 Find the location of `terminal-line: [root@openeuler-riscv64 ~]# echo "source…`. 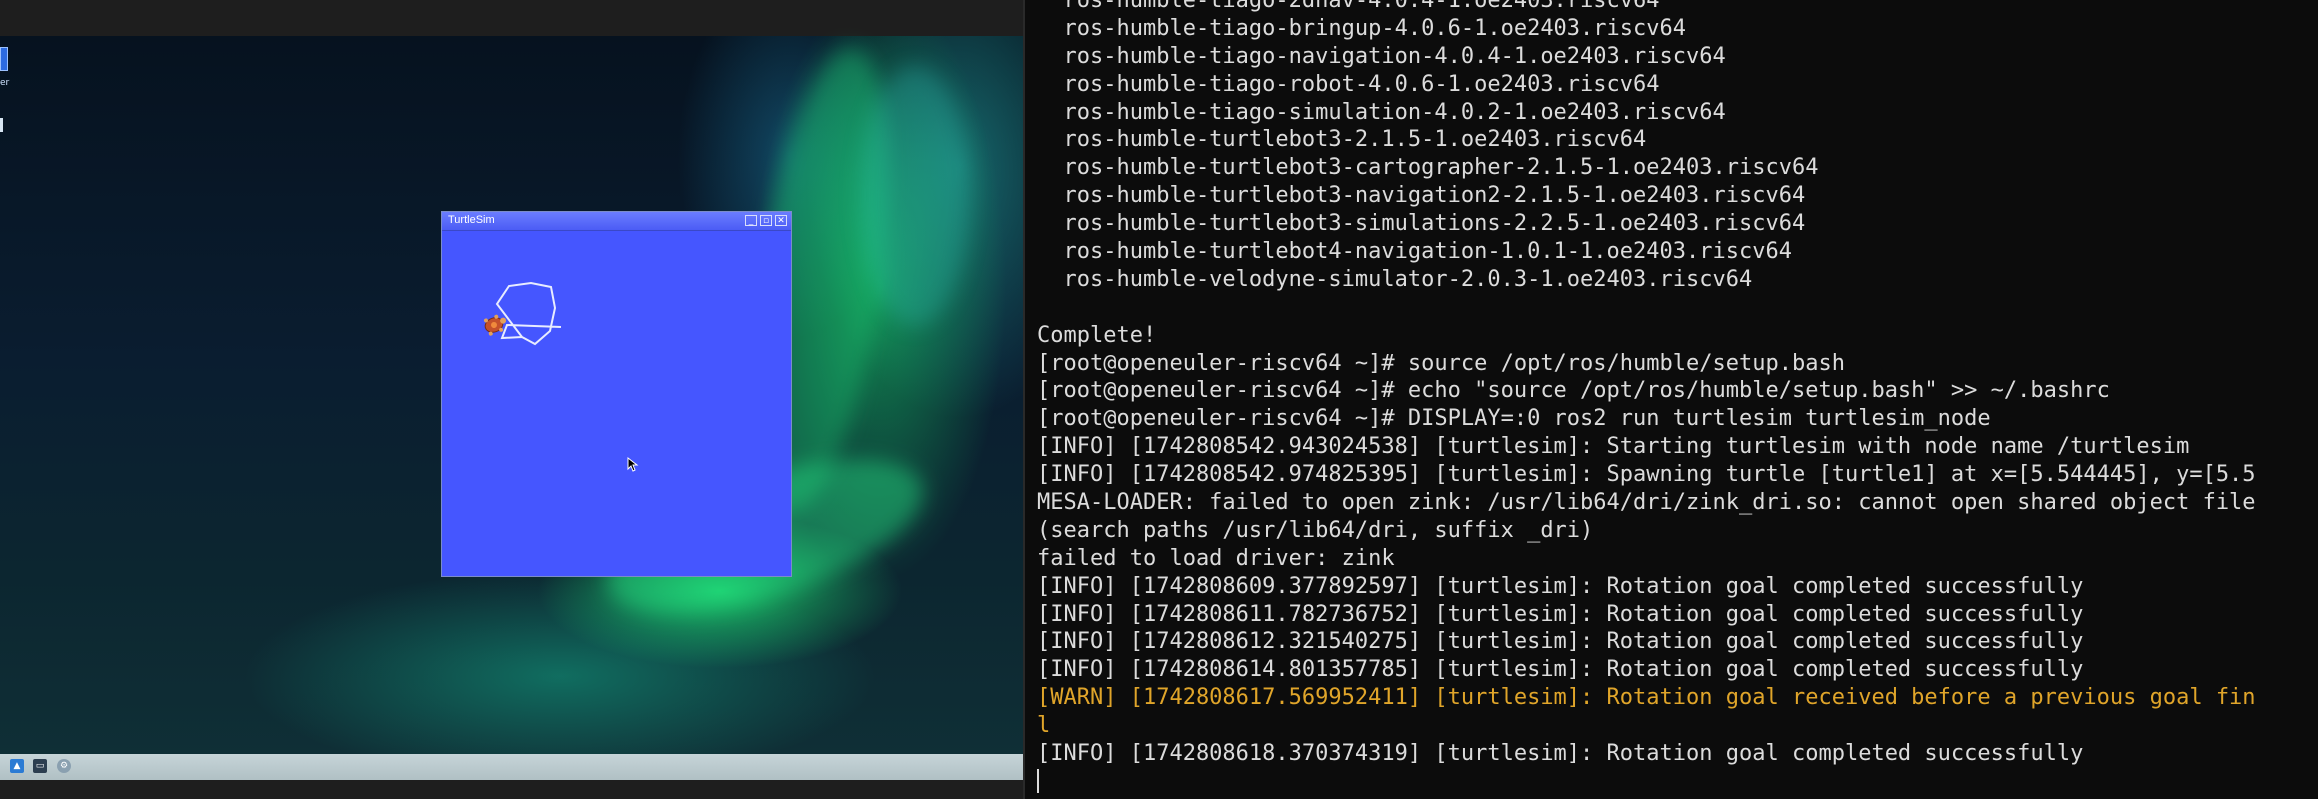

terminal-line: [root@openeuler-riscv64 ~]# echo "source… is located at coordinates (1573, 391).